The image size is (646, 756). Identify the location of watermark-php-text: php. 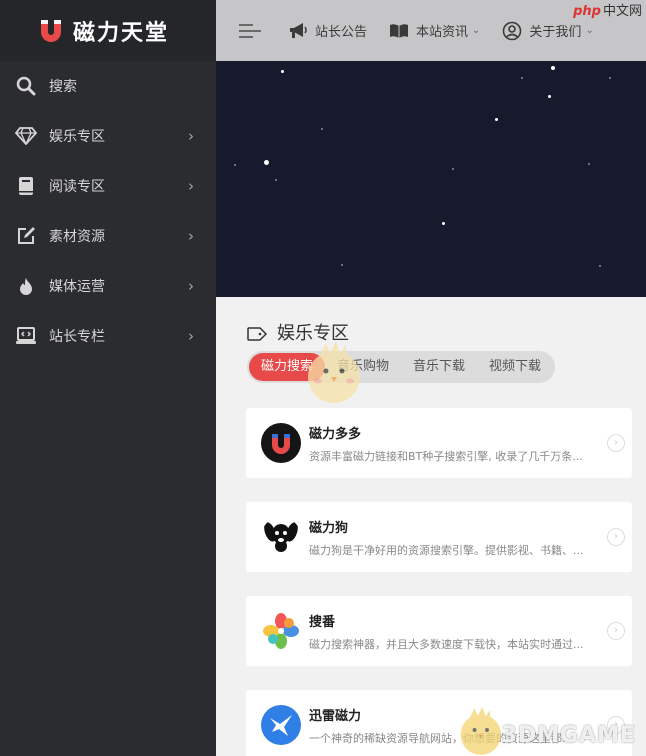
(587, 11).